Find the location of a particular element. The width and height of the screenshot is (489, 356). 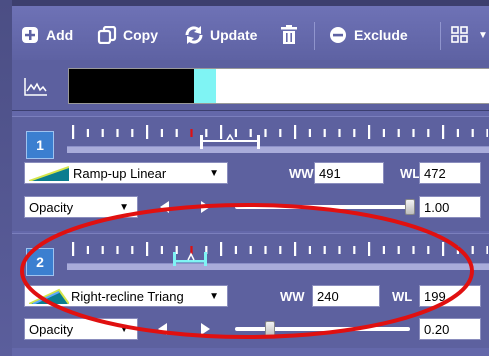

function-type-value: Ramp-up Linear is located at coordinates (120, 173).